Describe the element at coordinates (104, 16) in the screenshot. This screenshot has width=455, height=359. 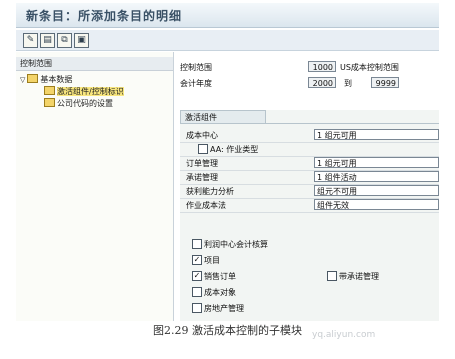
I see `window-title: 新条目：所添加条目的明细` at that location.